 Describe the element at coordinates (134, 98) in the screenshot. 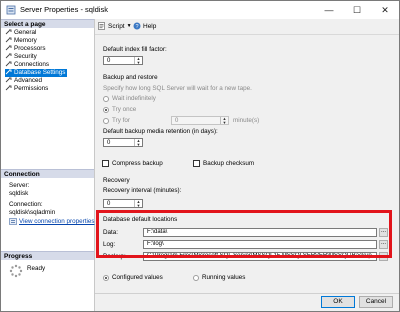

I see `wait-indefinitely-label: Wait indefinitely` at that location.